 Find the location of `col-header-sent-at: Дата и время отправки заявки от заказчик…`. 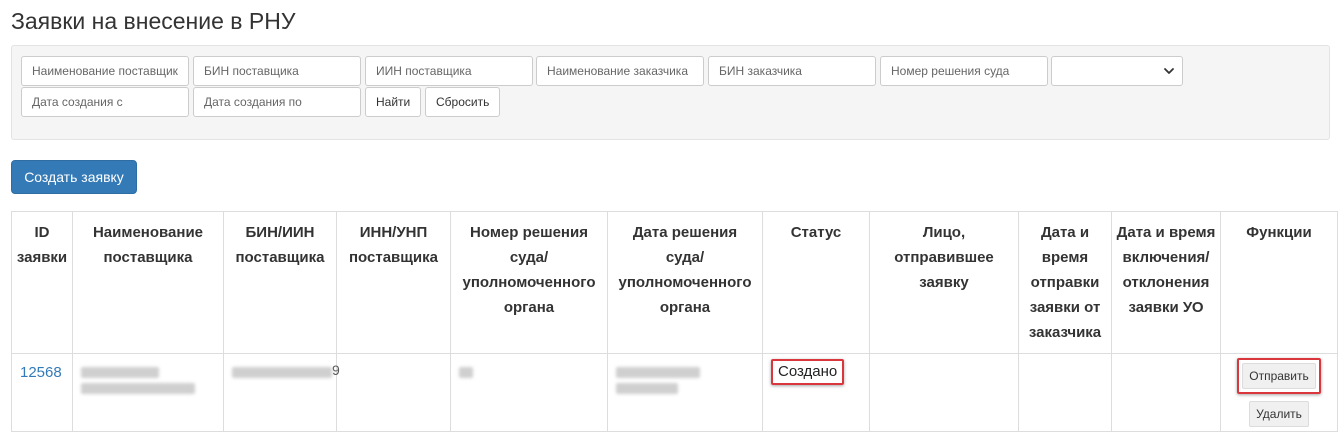

col-header-sent-at: Дата и время отправки заявки от заказчик… is located at coordinates (1065, 282).